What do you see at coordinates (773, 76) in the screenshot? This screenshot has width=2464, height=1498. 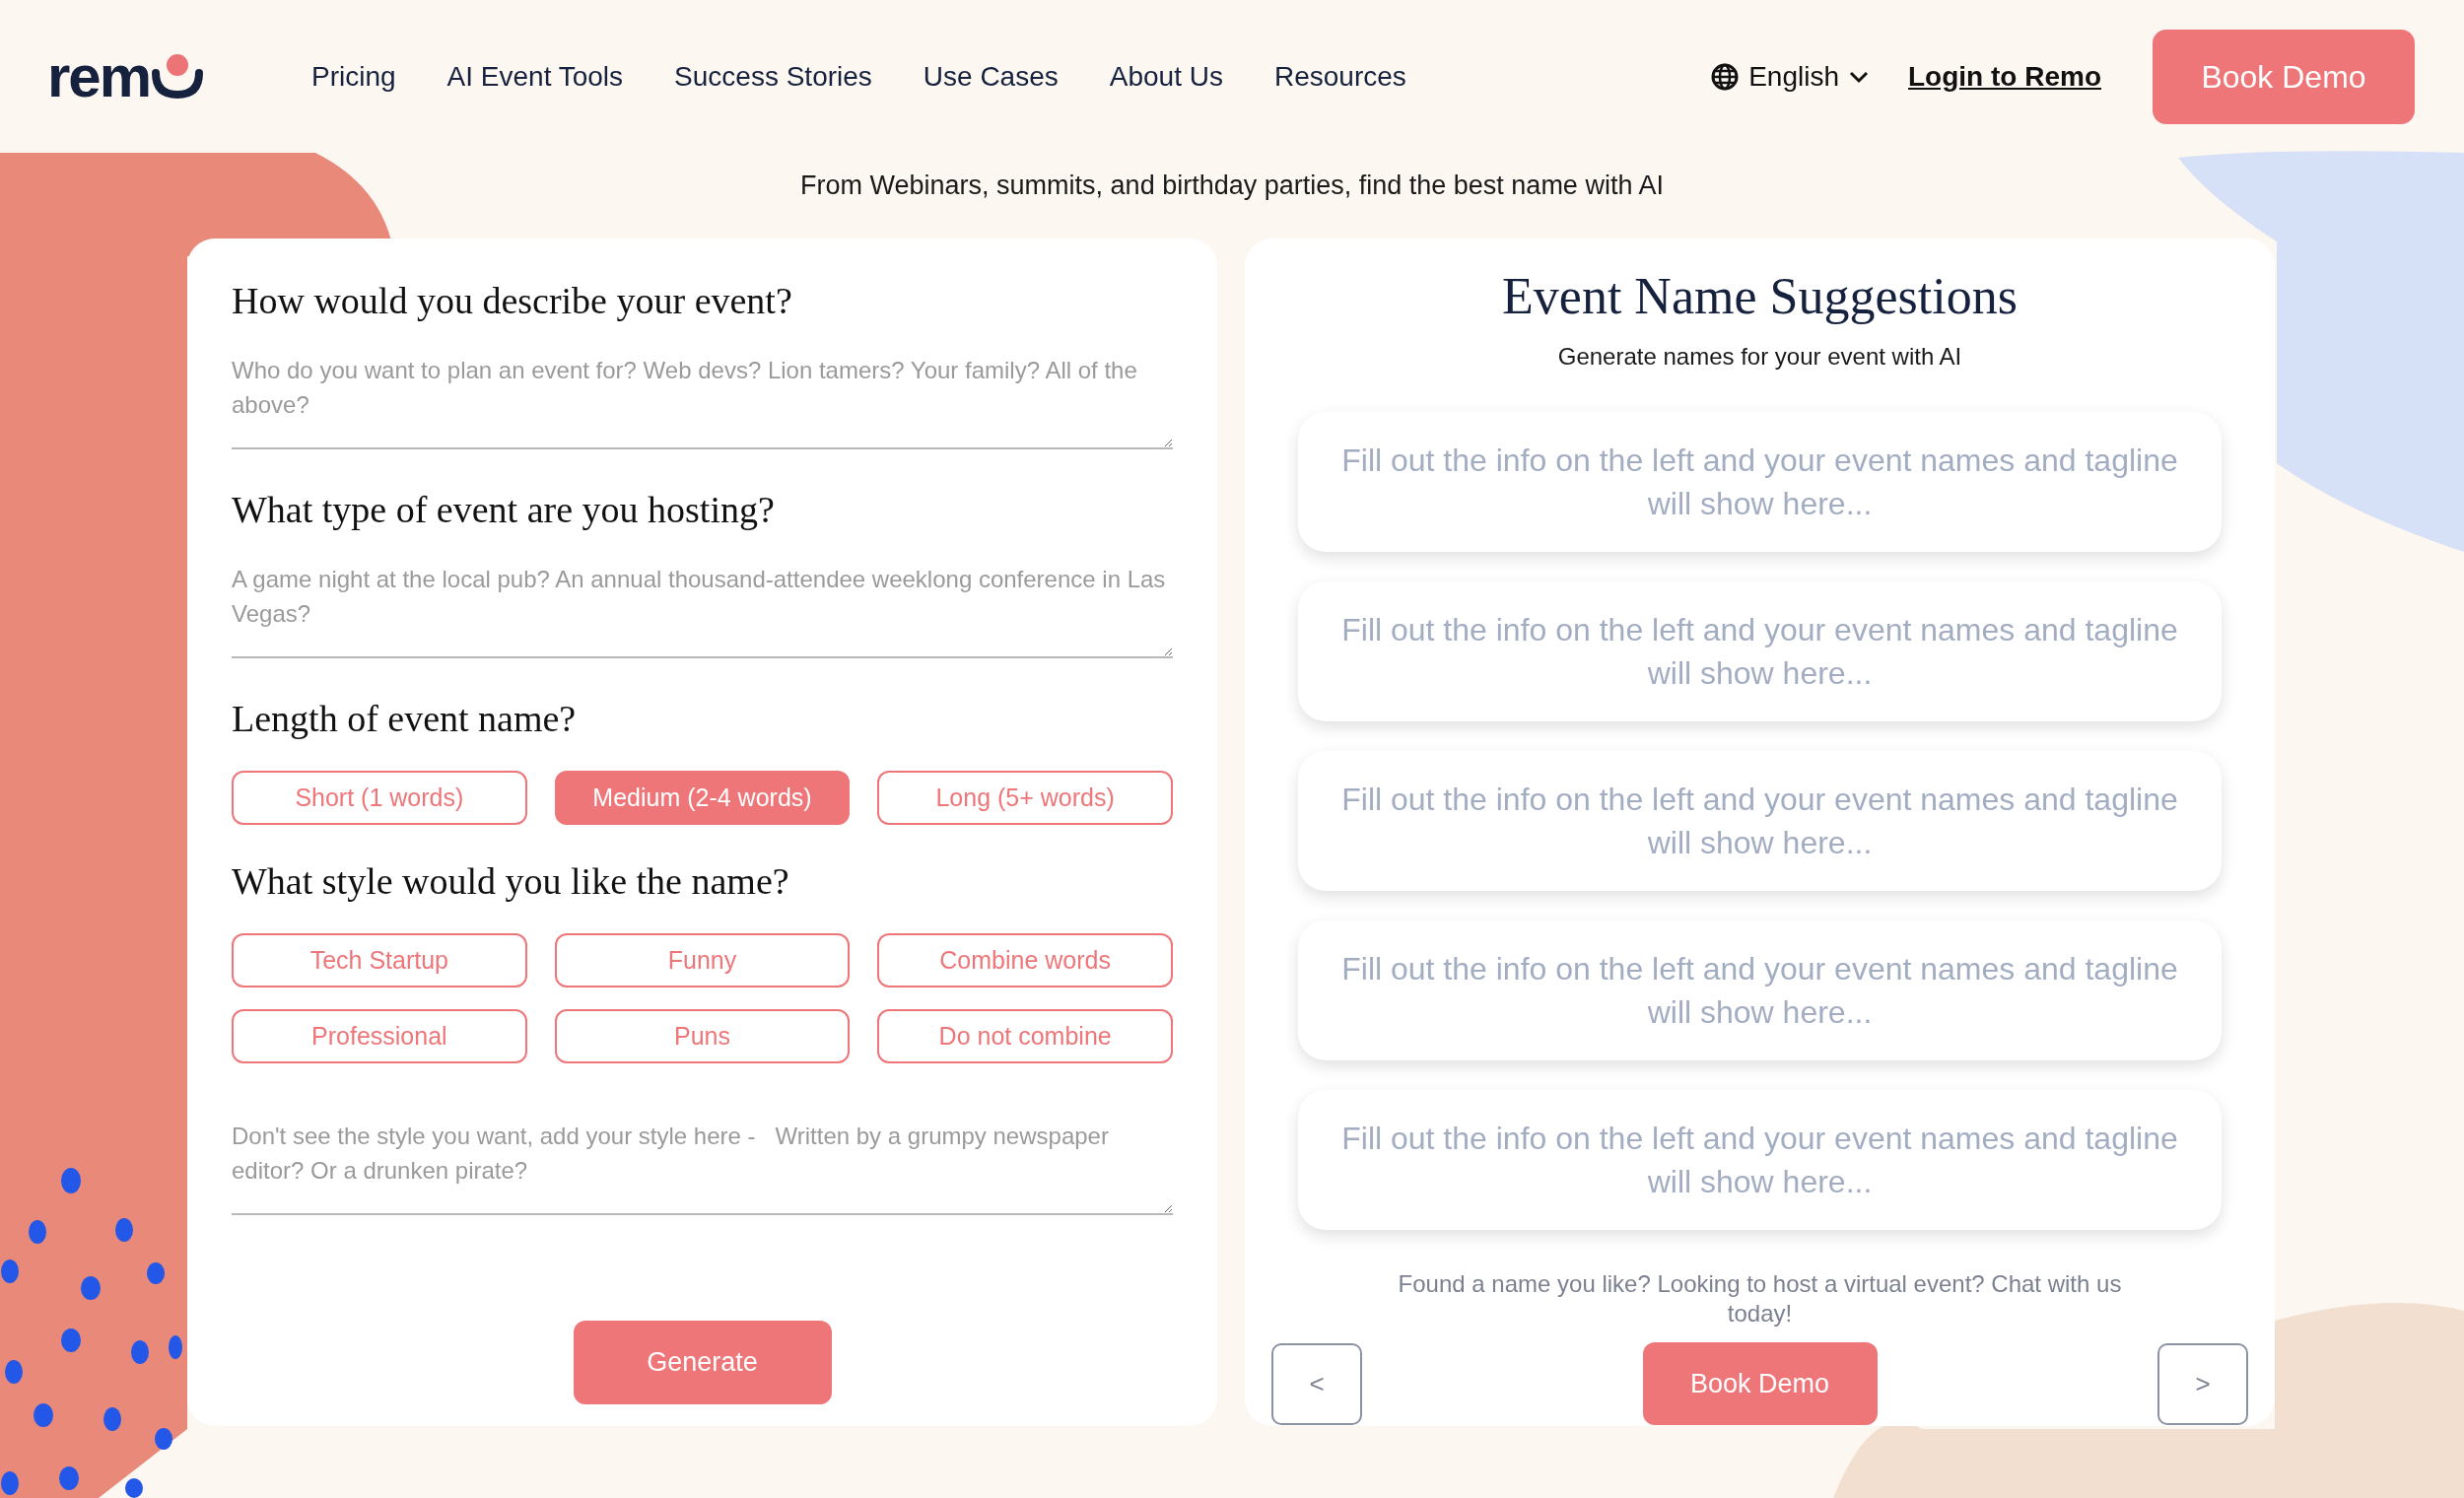 I see `nav-link: Success Stories` at bounding box center [773, 76].